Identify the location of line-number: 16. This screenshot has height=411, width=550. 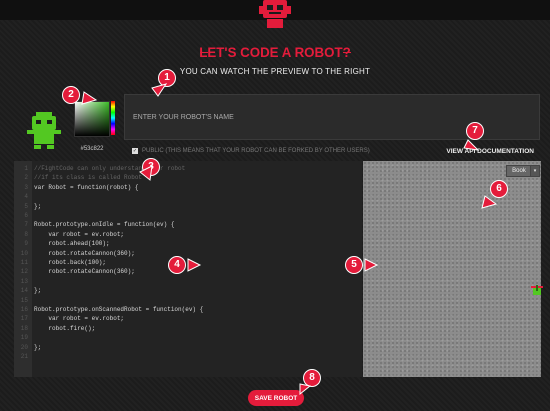
(24, 309).